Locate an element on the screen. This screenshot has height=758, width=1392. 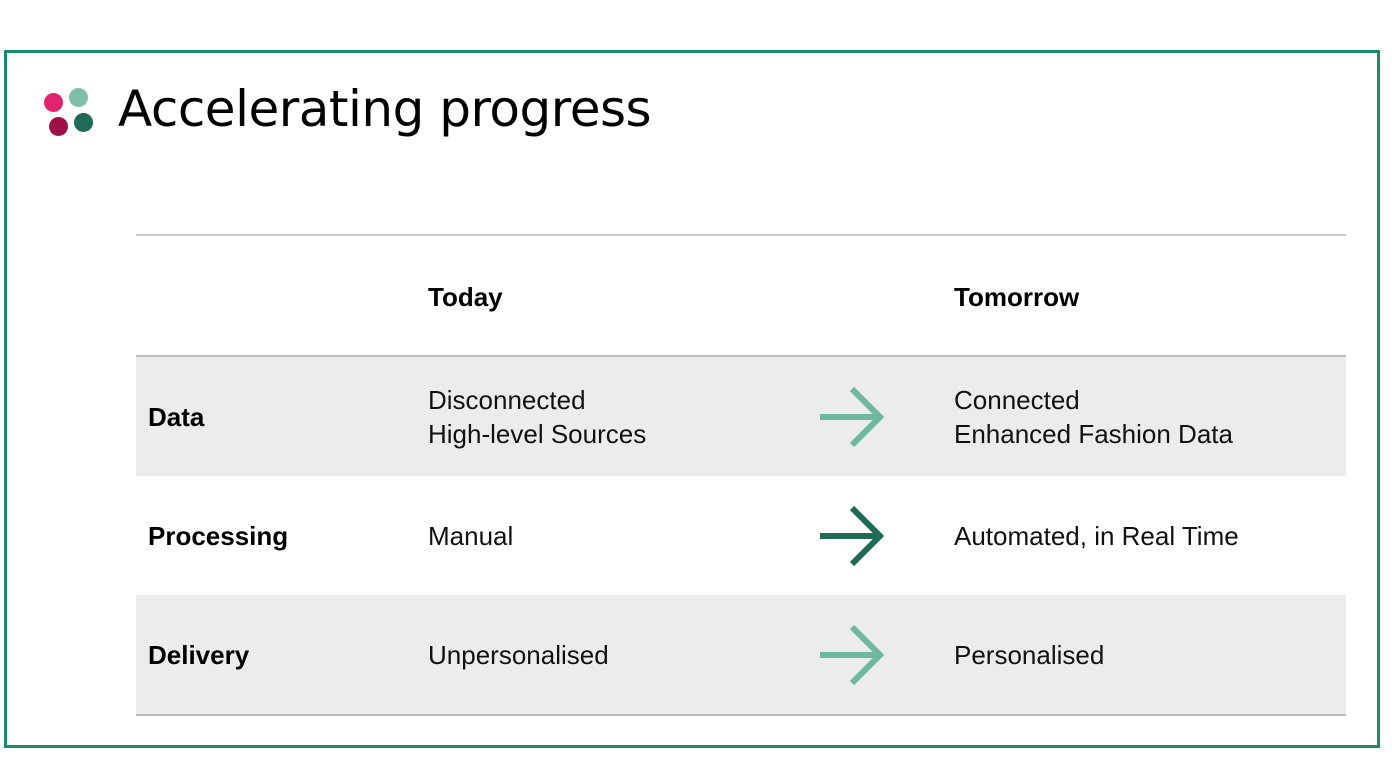
arrow-right-dark-icon is located at coordinates (852, 535).